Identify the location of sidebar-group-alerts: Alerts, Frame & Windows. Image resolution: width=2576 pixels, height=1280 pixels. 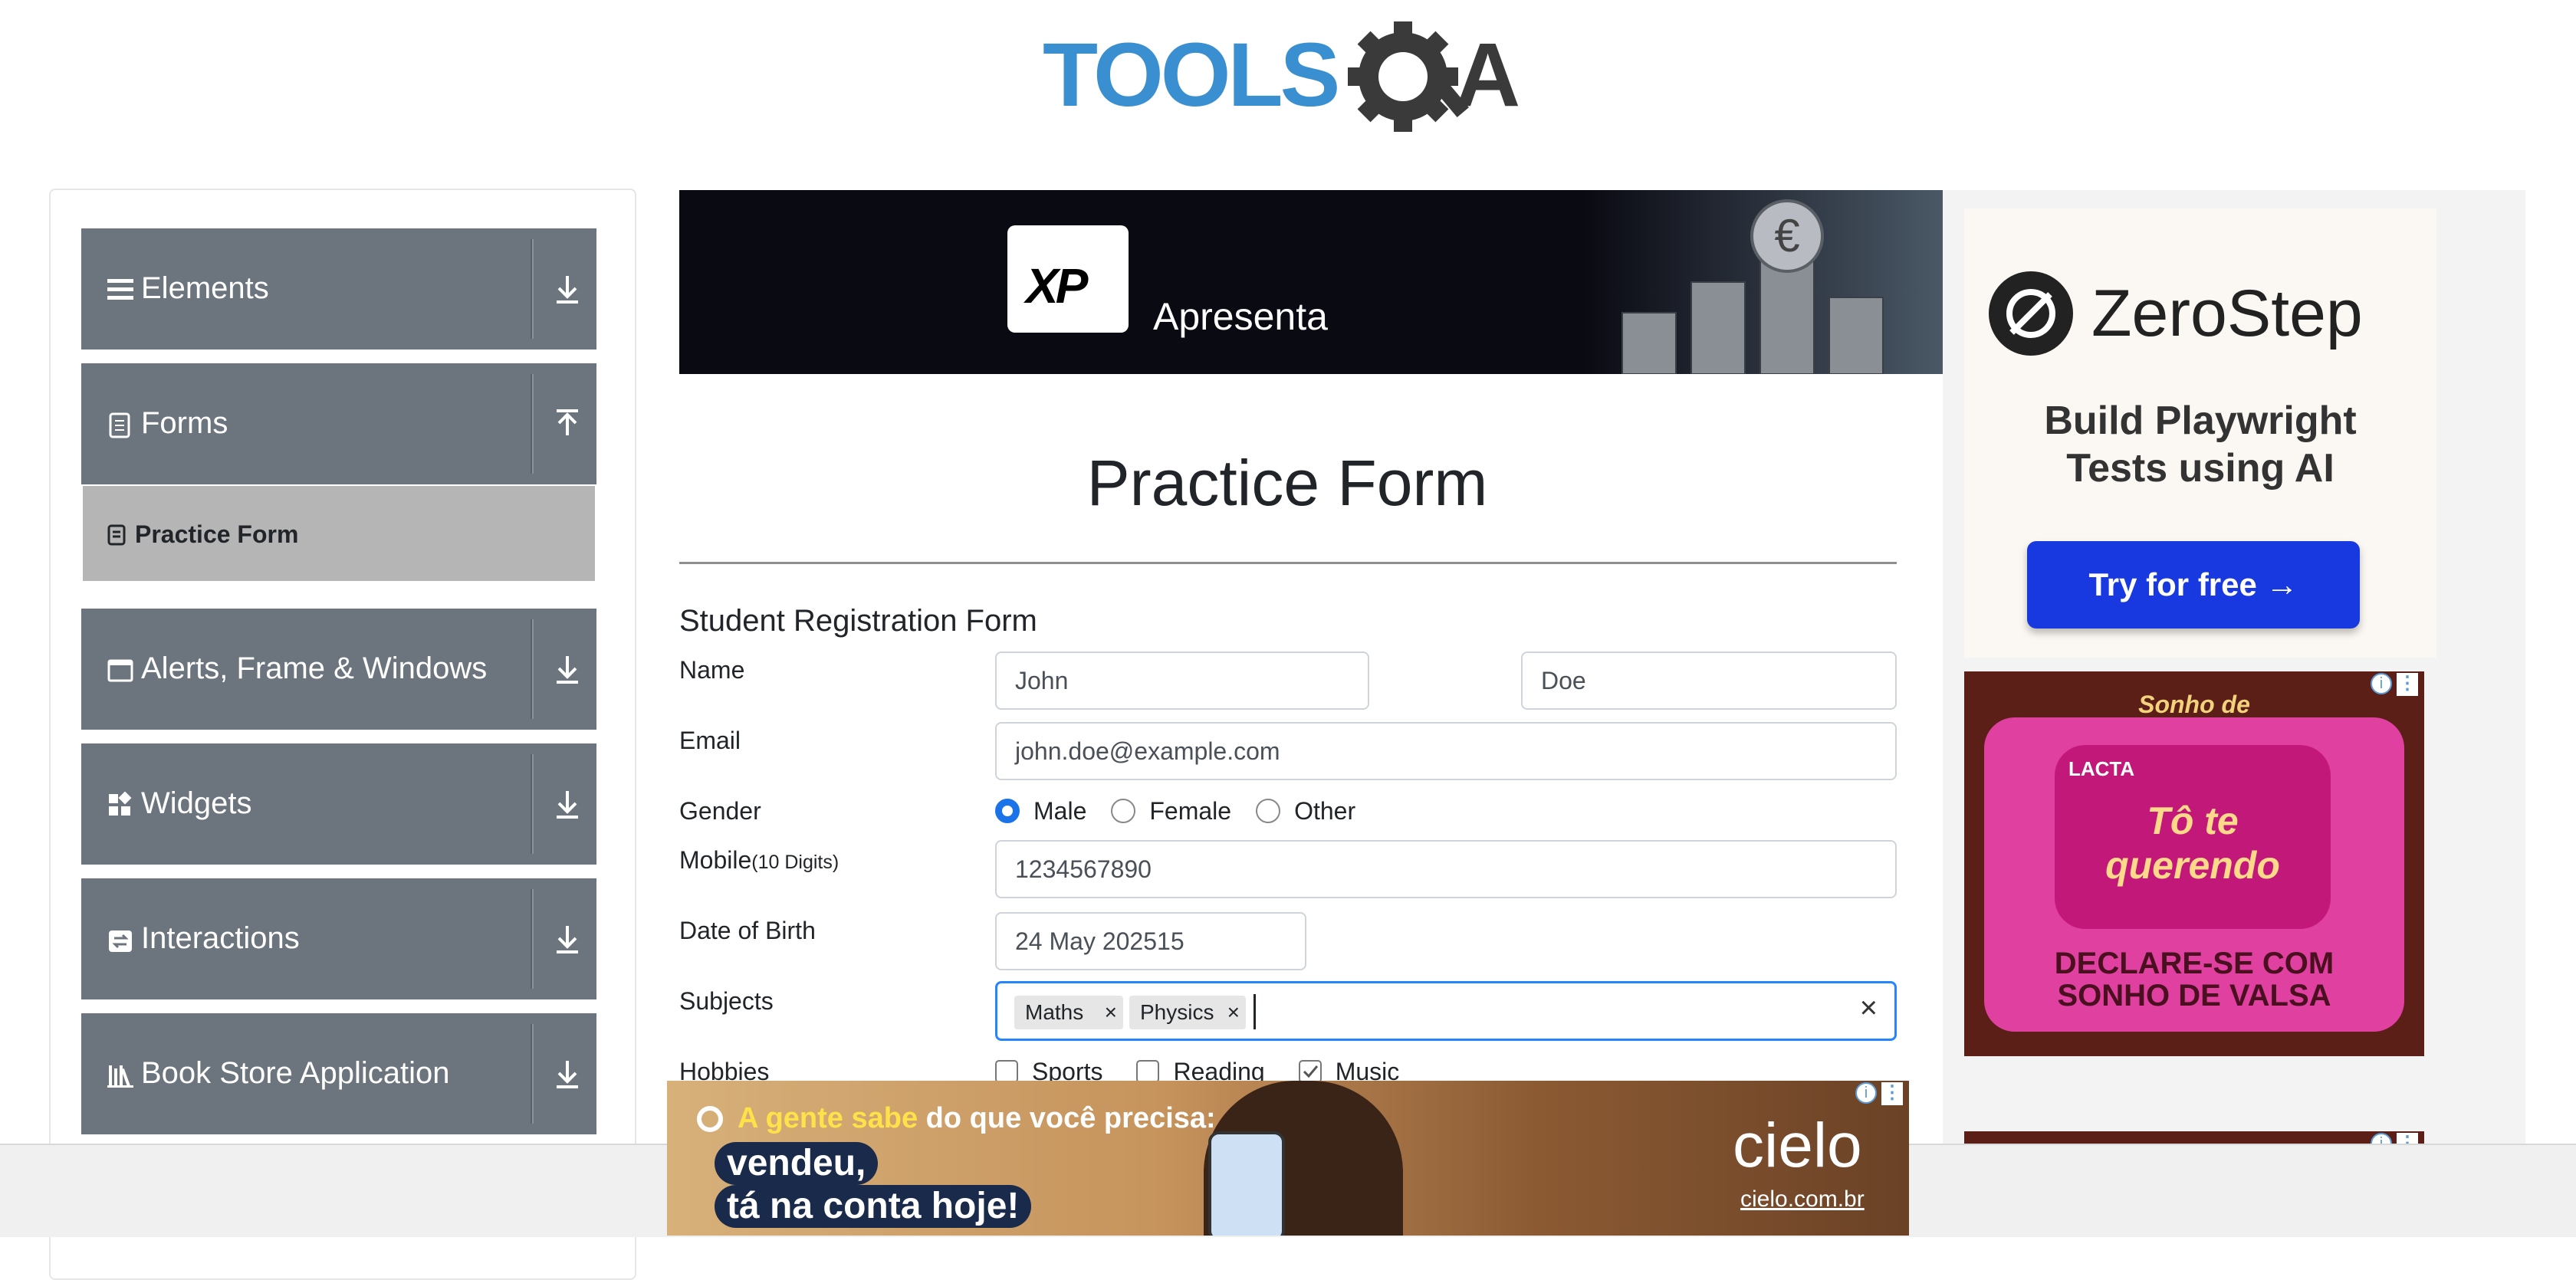
(339, 670).